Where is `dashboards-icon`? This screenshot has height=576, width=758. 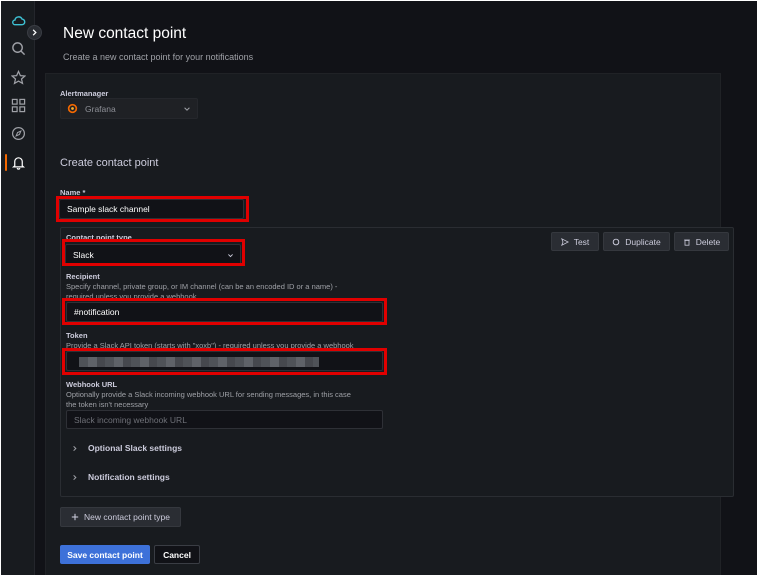
dashboards-icon is located at coordinates (18, 105).